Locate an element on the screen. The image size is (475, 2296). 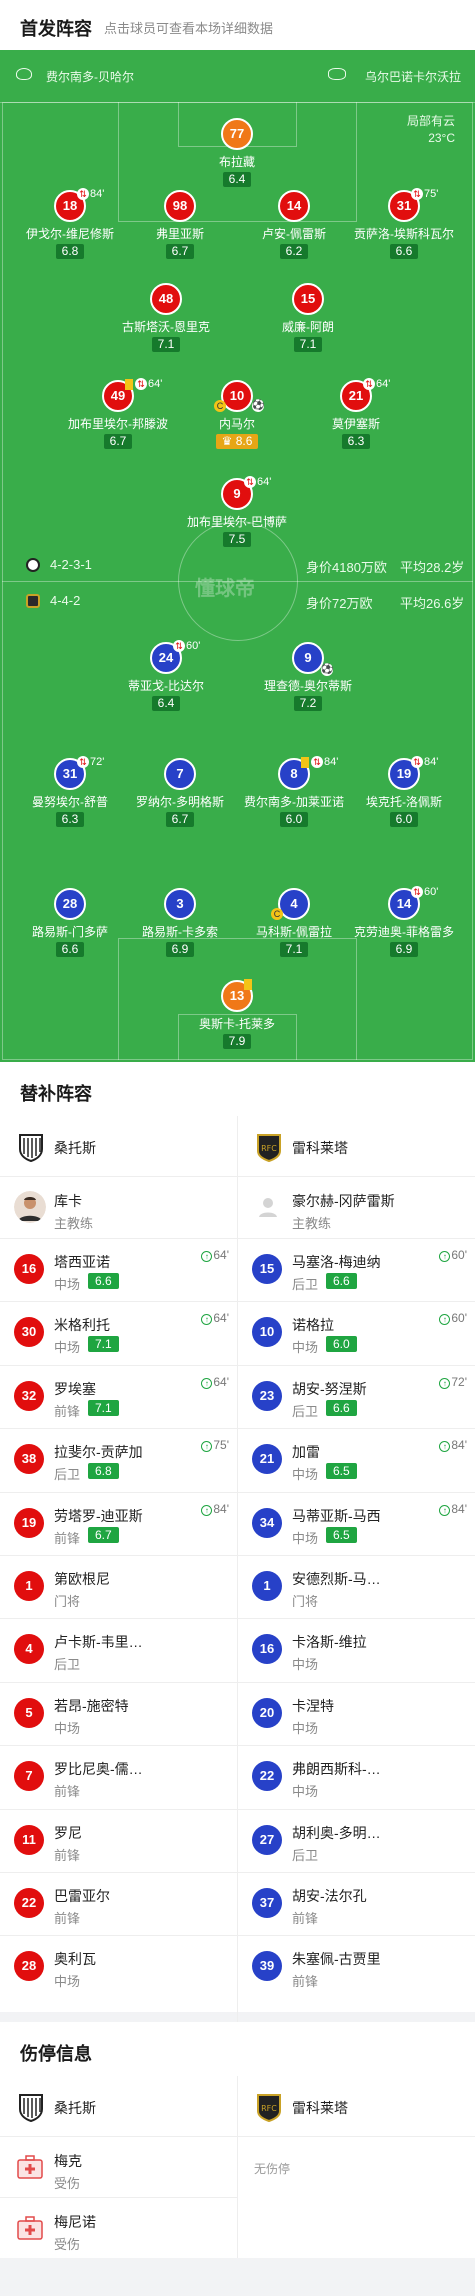
player-home: 10 C ⚽ 内马尔 ♛ 8.6 is located at coordinates (237, 415).